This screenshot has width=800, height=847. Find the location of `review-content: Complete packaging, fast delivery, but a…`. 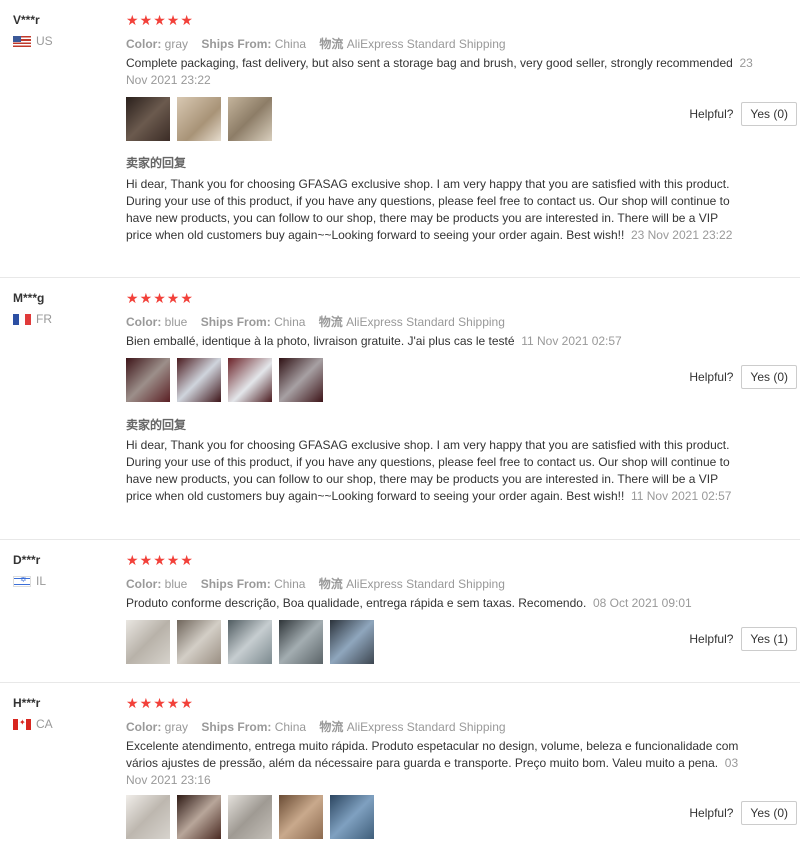

review-content: Complete packaging, fast delivery, but a… is located at coordinates (429, 63).